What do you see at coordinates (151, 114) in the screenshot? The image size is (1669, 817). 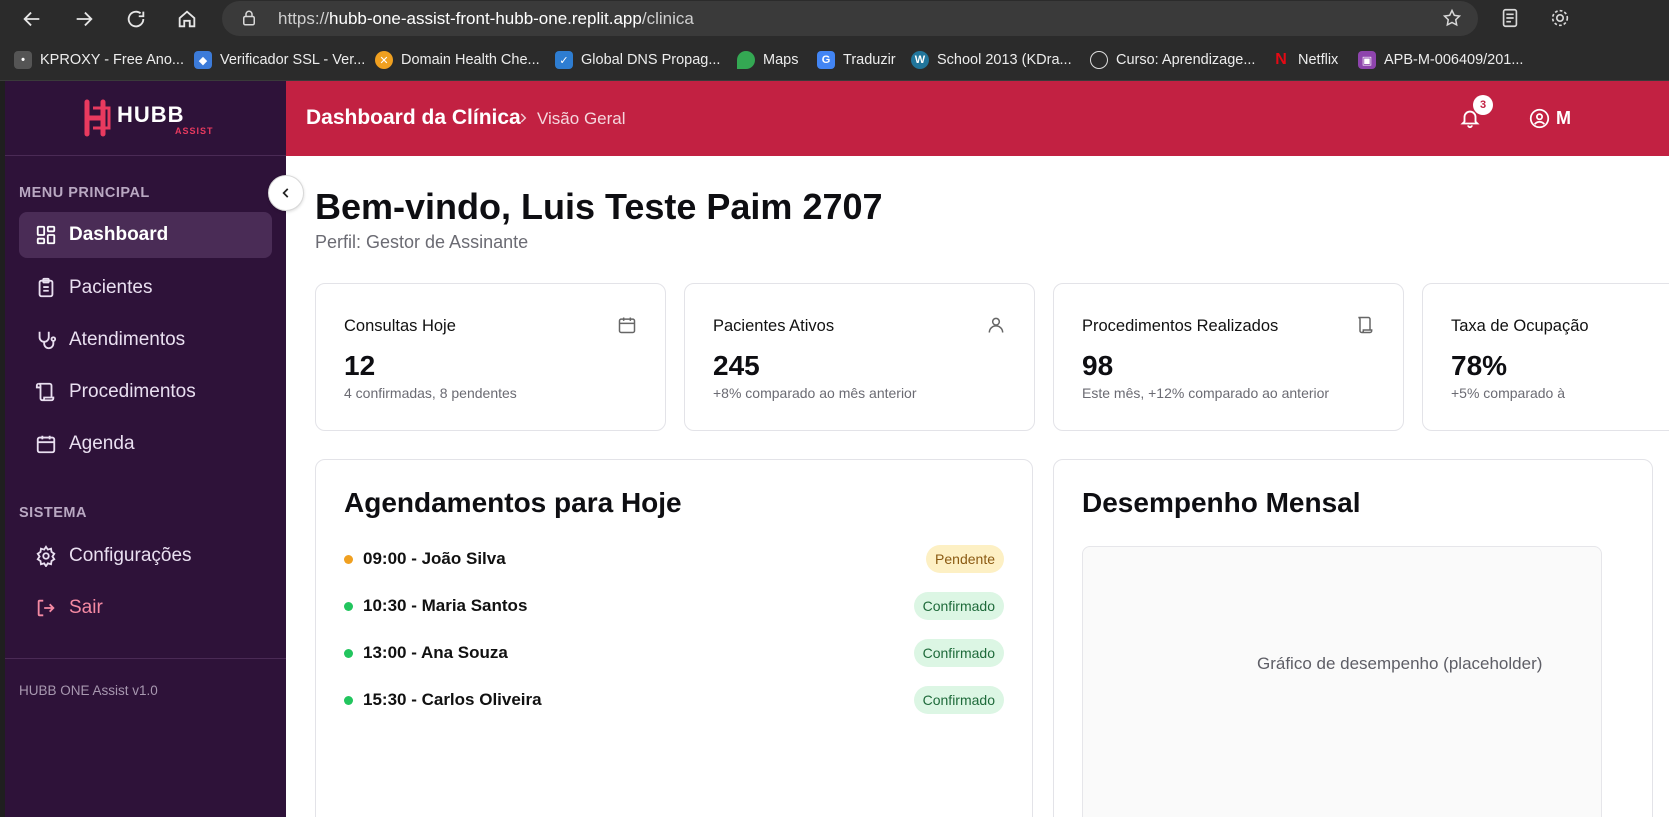 I see `svg-text: HUBB` at bounding box center [151, 114].